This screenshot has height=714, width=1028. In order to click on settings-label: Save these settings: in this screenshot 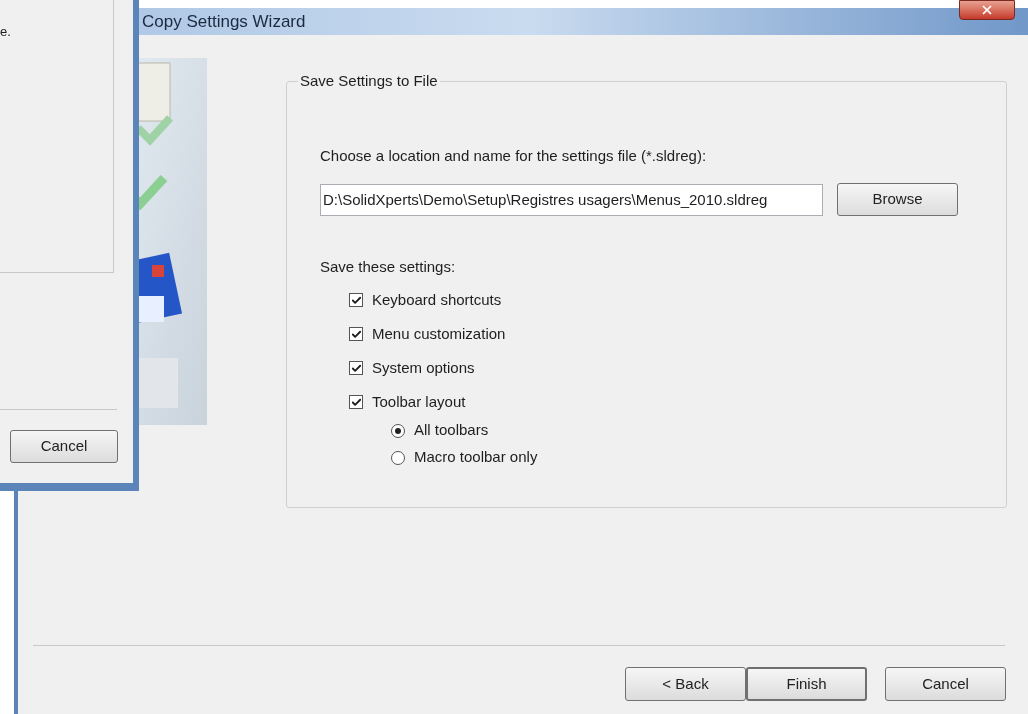, I will do `click(388, 267)`.